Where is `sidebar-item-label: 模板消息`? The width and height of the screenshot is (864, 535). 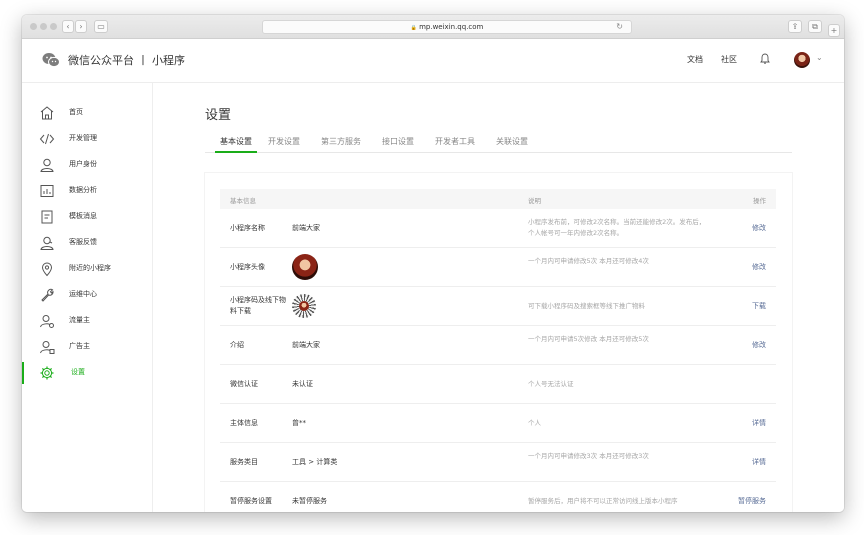 sidebar-item-label: 模板消息 is located at coordinates (83, 216).